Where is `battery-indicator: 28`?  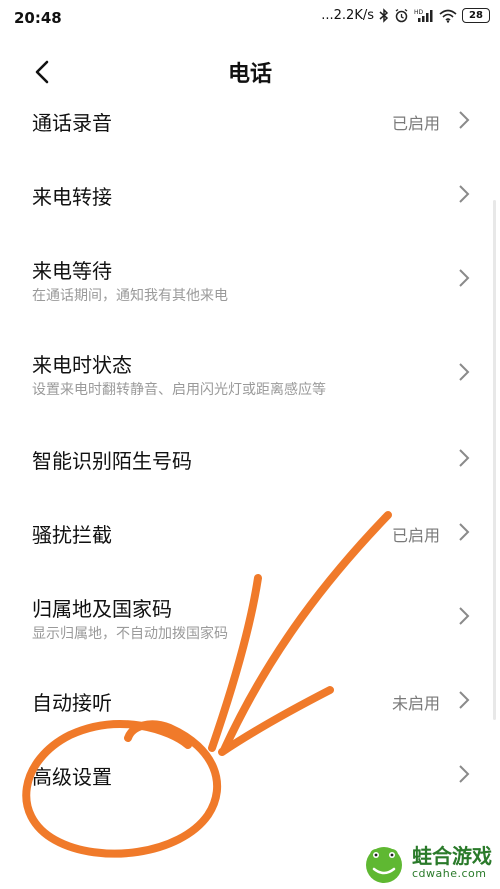 battery-indicator: 28 is located at coordinates (476, 15).